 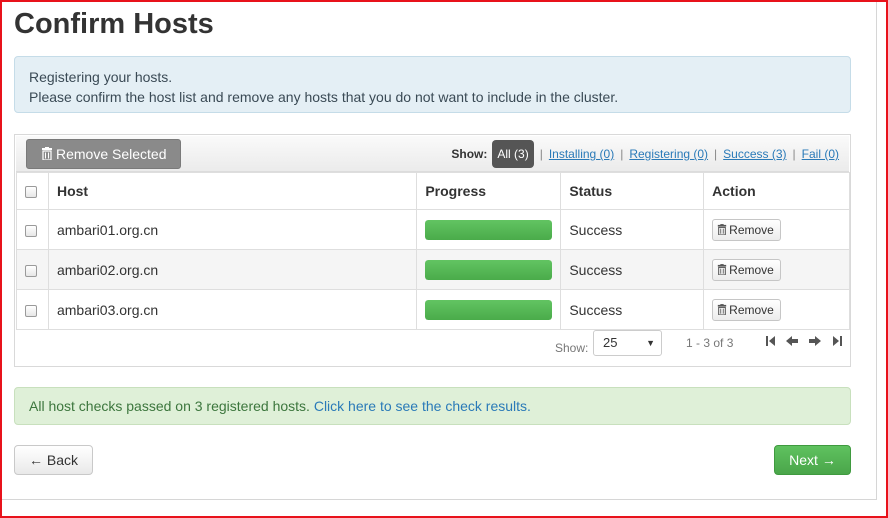 I want to click on host-name: ambari01.org.cn, so click(x=232, y=229).